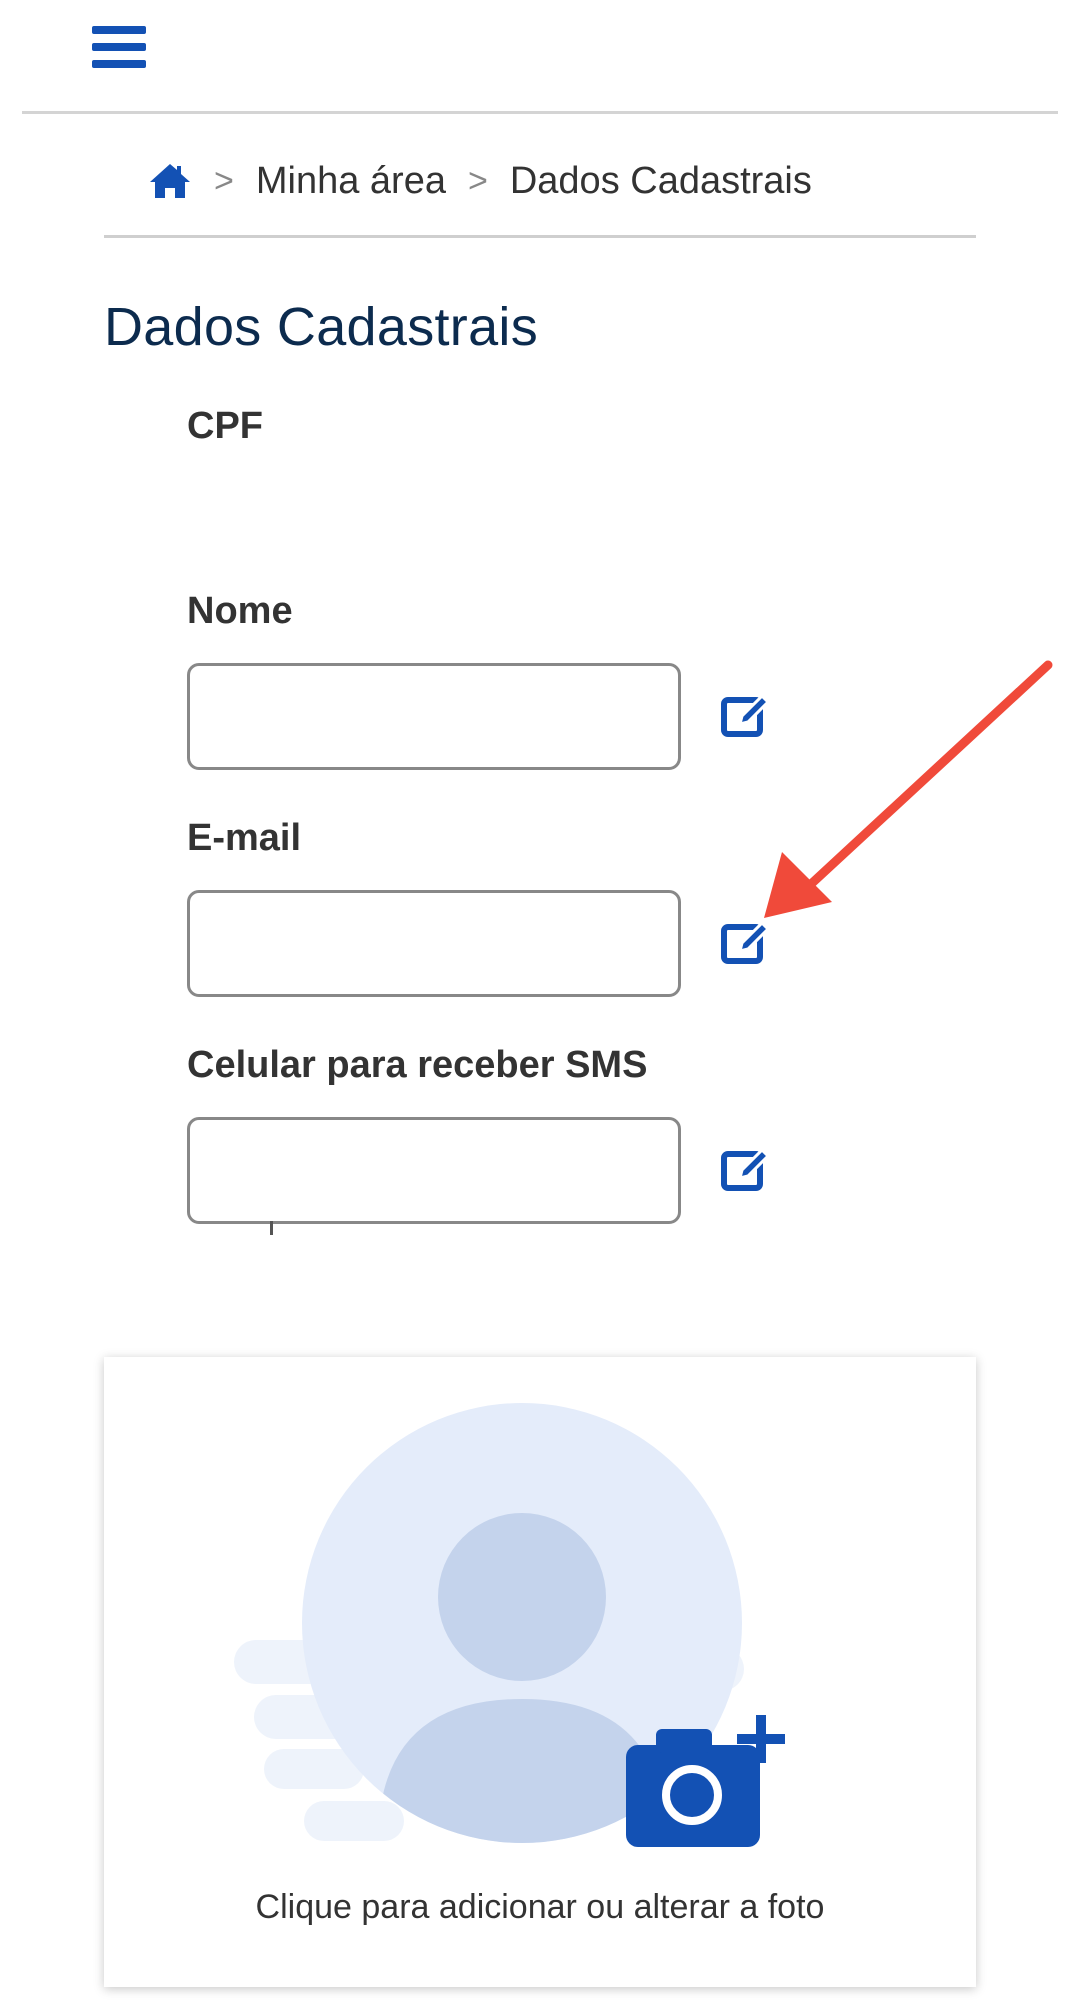 The width and height of the screenshot is (1080, 2003). Describe the element at coordinates (540, 1907) in the screenshot. I see `photo-caption: Clique para adicionar ou alterar a foto` at that location.